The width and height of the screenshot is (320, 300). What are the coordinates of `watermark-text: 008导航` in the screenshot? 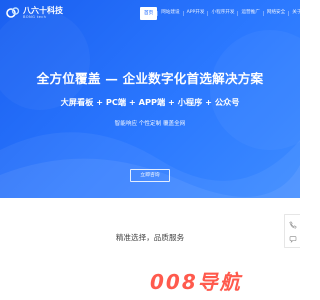 It's located at (196, 282).